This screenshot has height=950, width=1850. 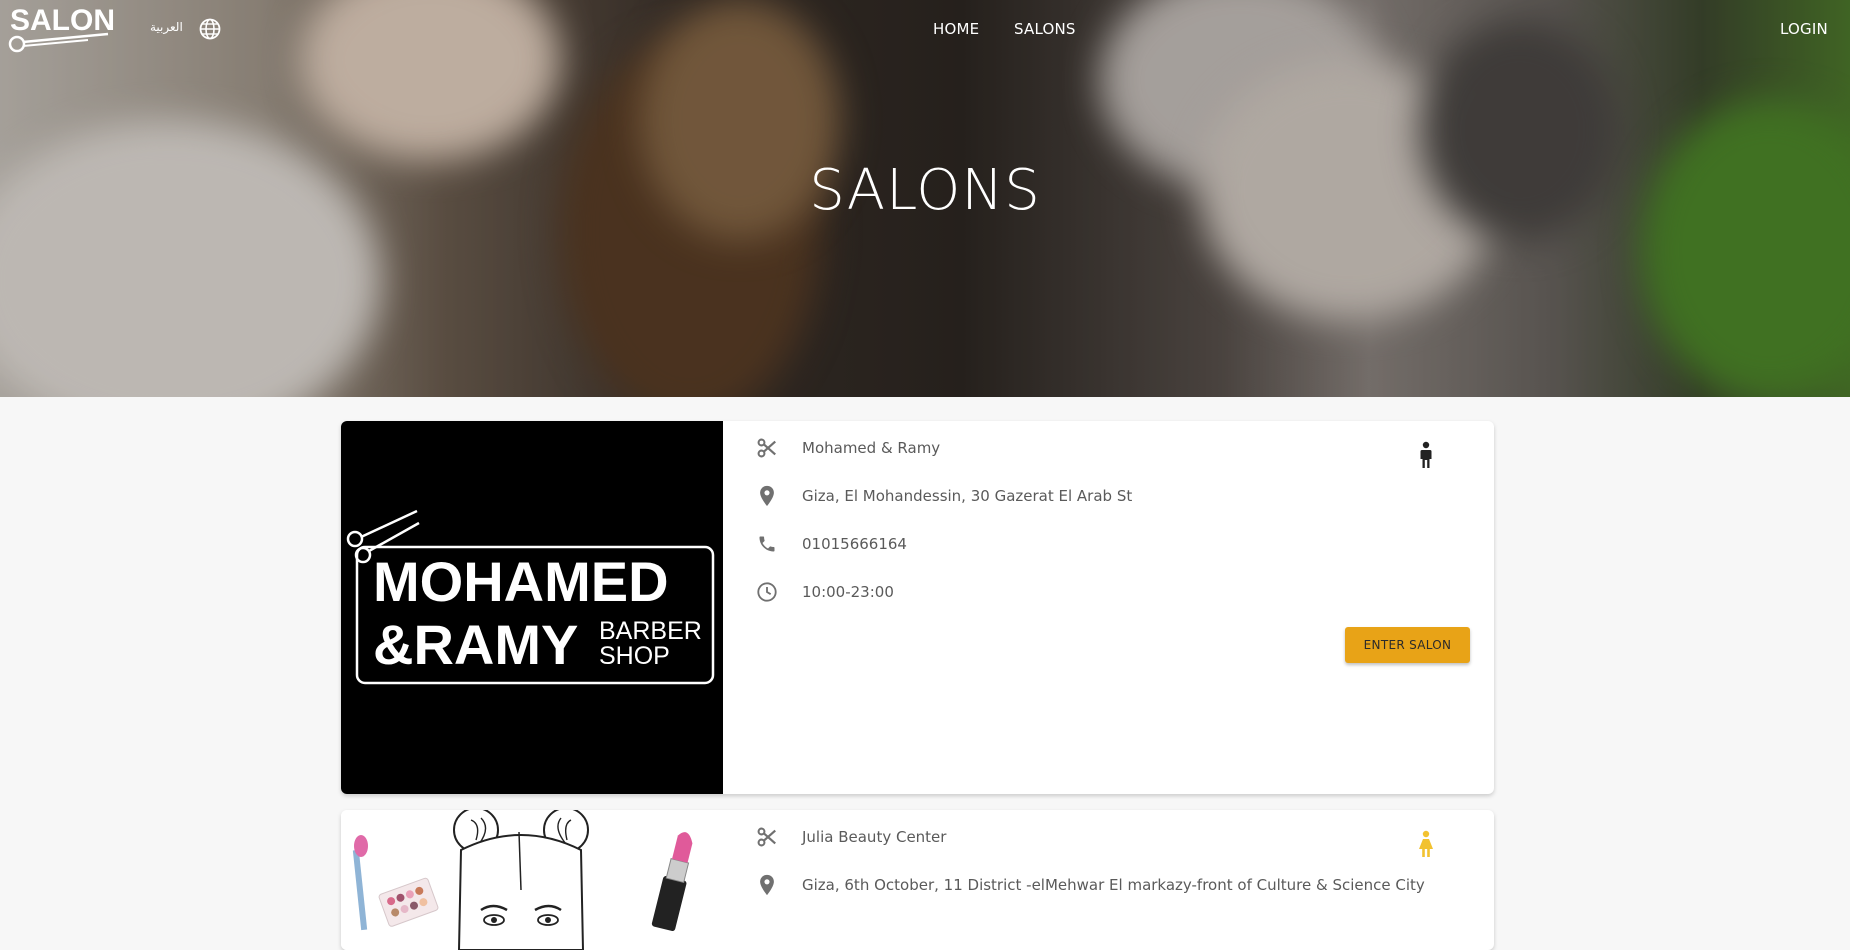 What do you see at coordinates (925, 190) in the screenshot?
I see `page-title: SALONS` at bounding box center [925, 190].